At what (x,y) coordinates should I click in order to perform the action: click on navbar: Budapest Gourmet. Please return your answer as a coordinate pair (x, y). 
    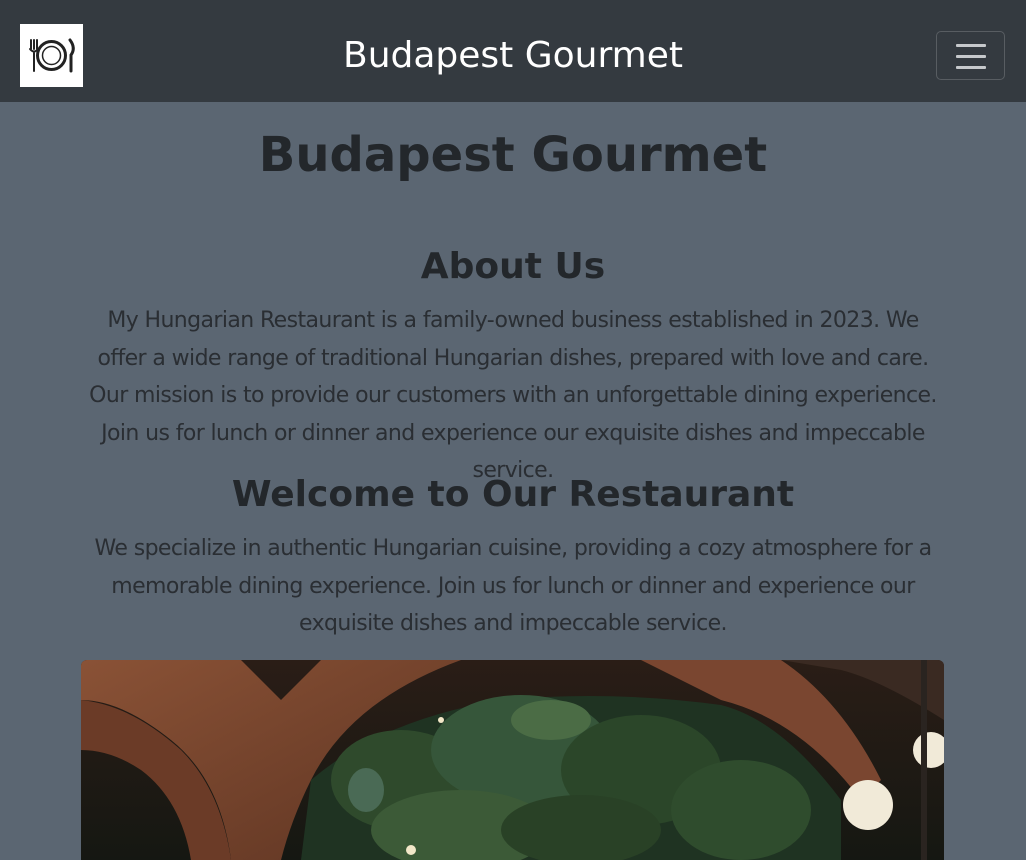
    Looking at the image, I should click on (513, 51).